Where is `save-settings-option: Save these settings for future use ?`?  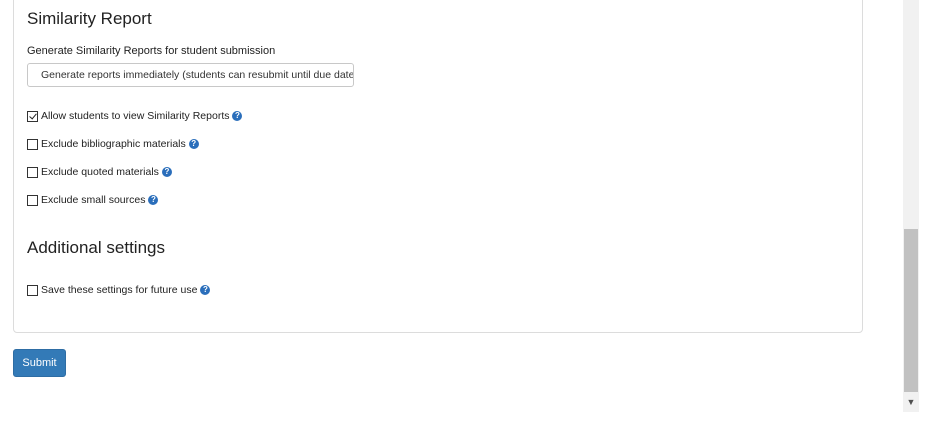
save-settings-option: Save these settings for future use ? is located at coordinates (119, 290).